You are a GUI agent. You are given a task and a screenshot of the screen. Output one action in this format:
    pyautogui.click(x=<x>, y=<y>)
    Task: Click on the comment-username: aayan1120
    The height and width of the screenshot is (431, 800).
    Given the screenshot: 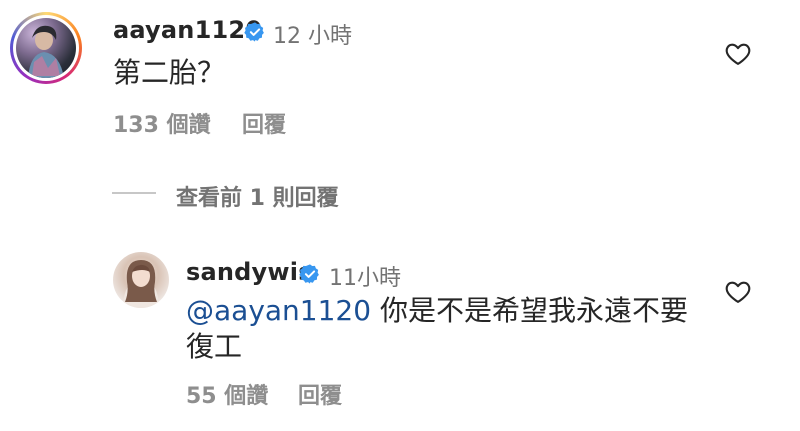 What is the action you would take?
    pyautogui.click(x=187, y=30)
    